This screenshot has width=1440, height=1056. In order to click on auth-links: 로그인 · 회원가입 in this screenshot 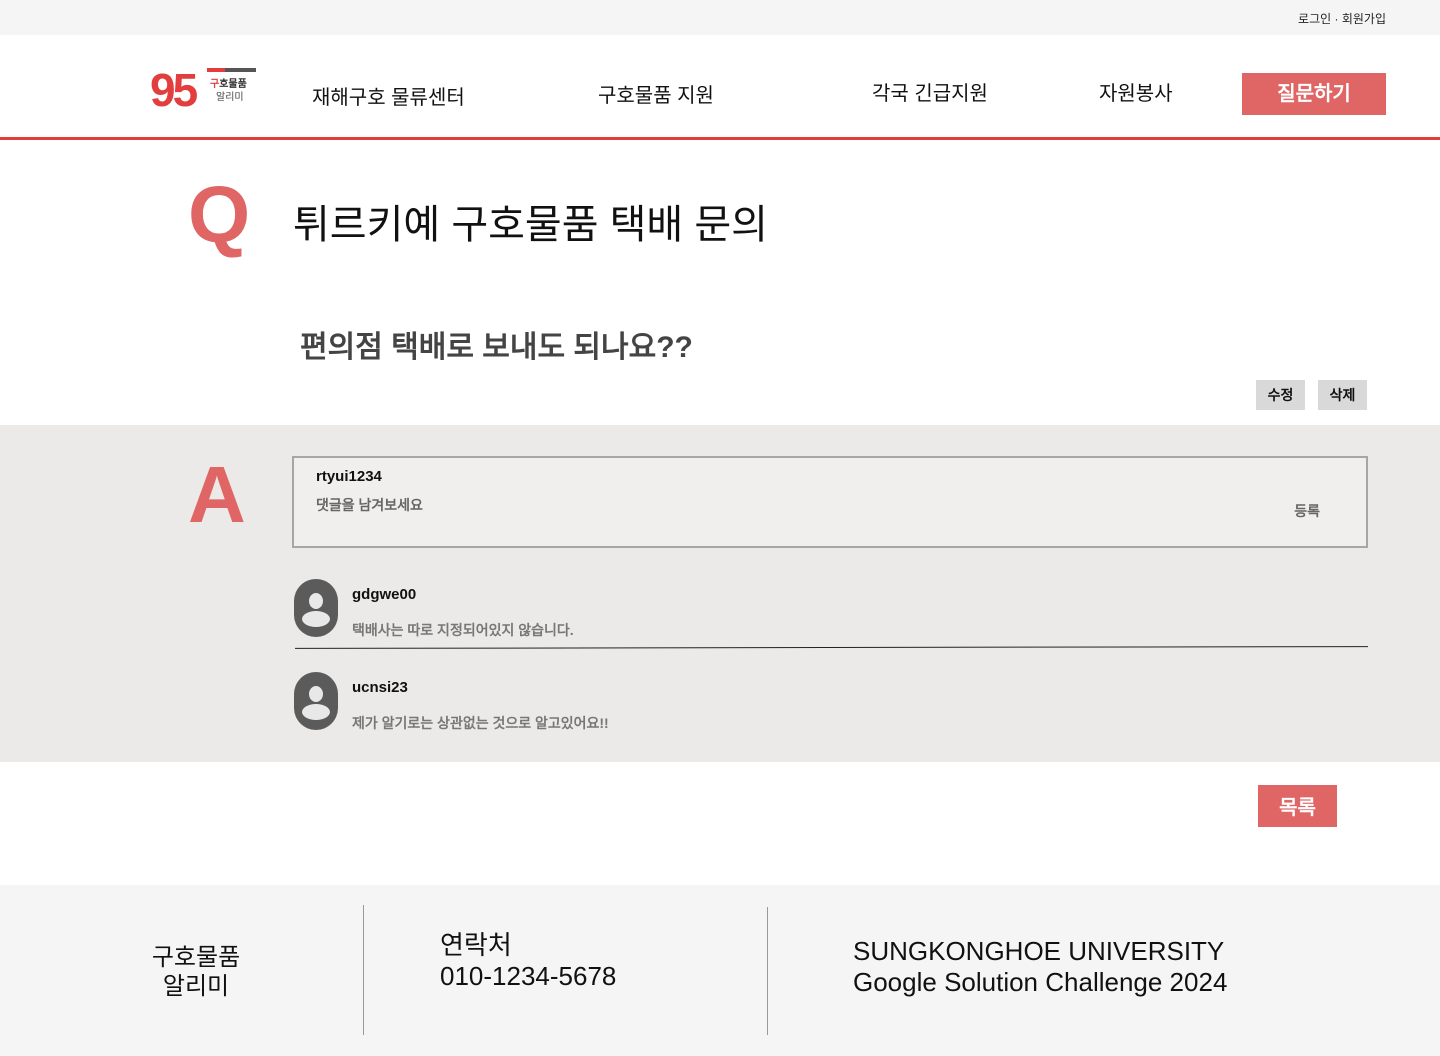, I will do `click(1342, 18)`.